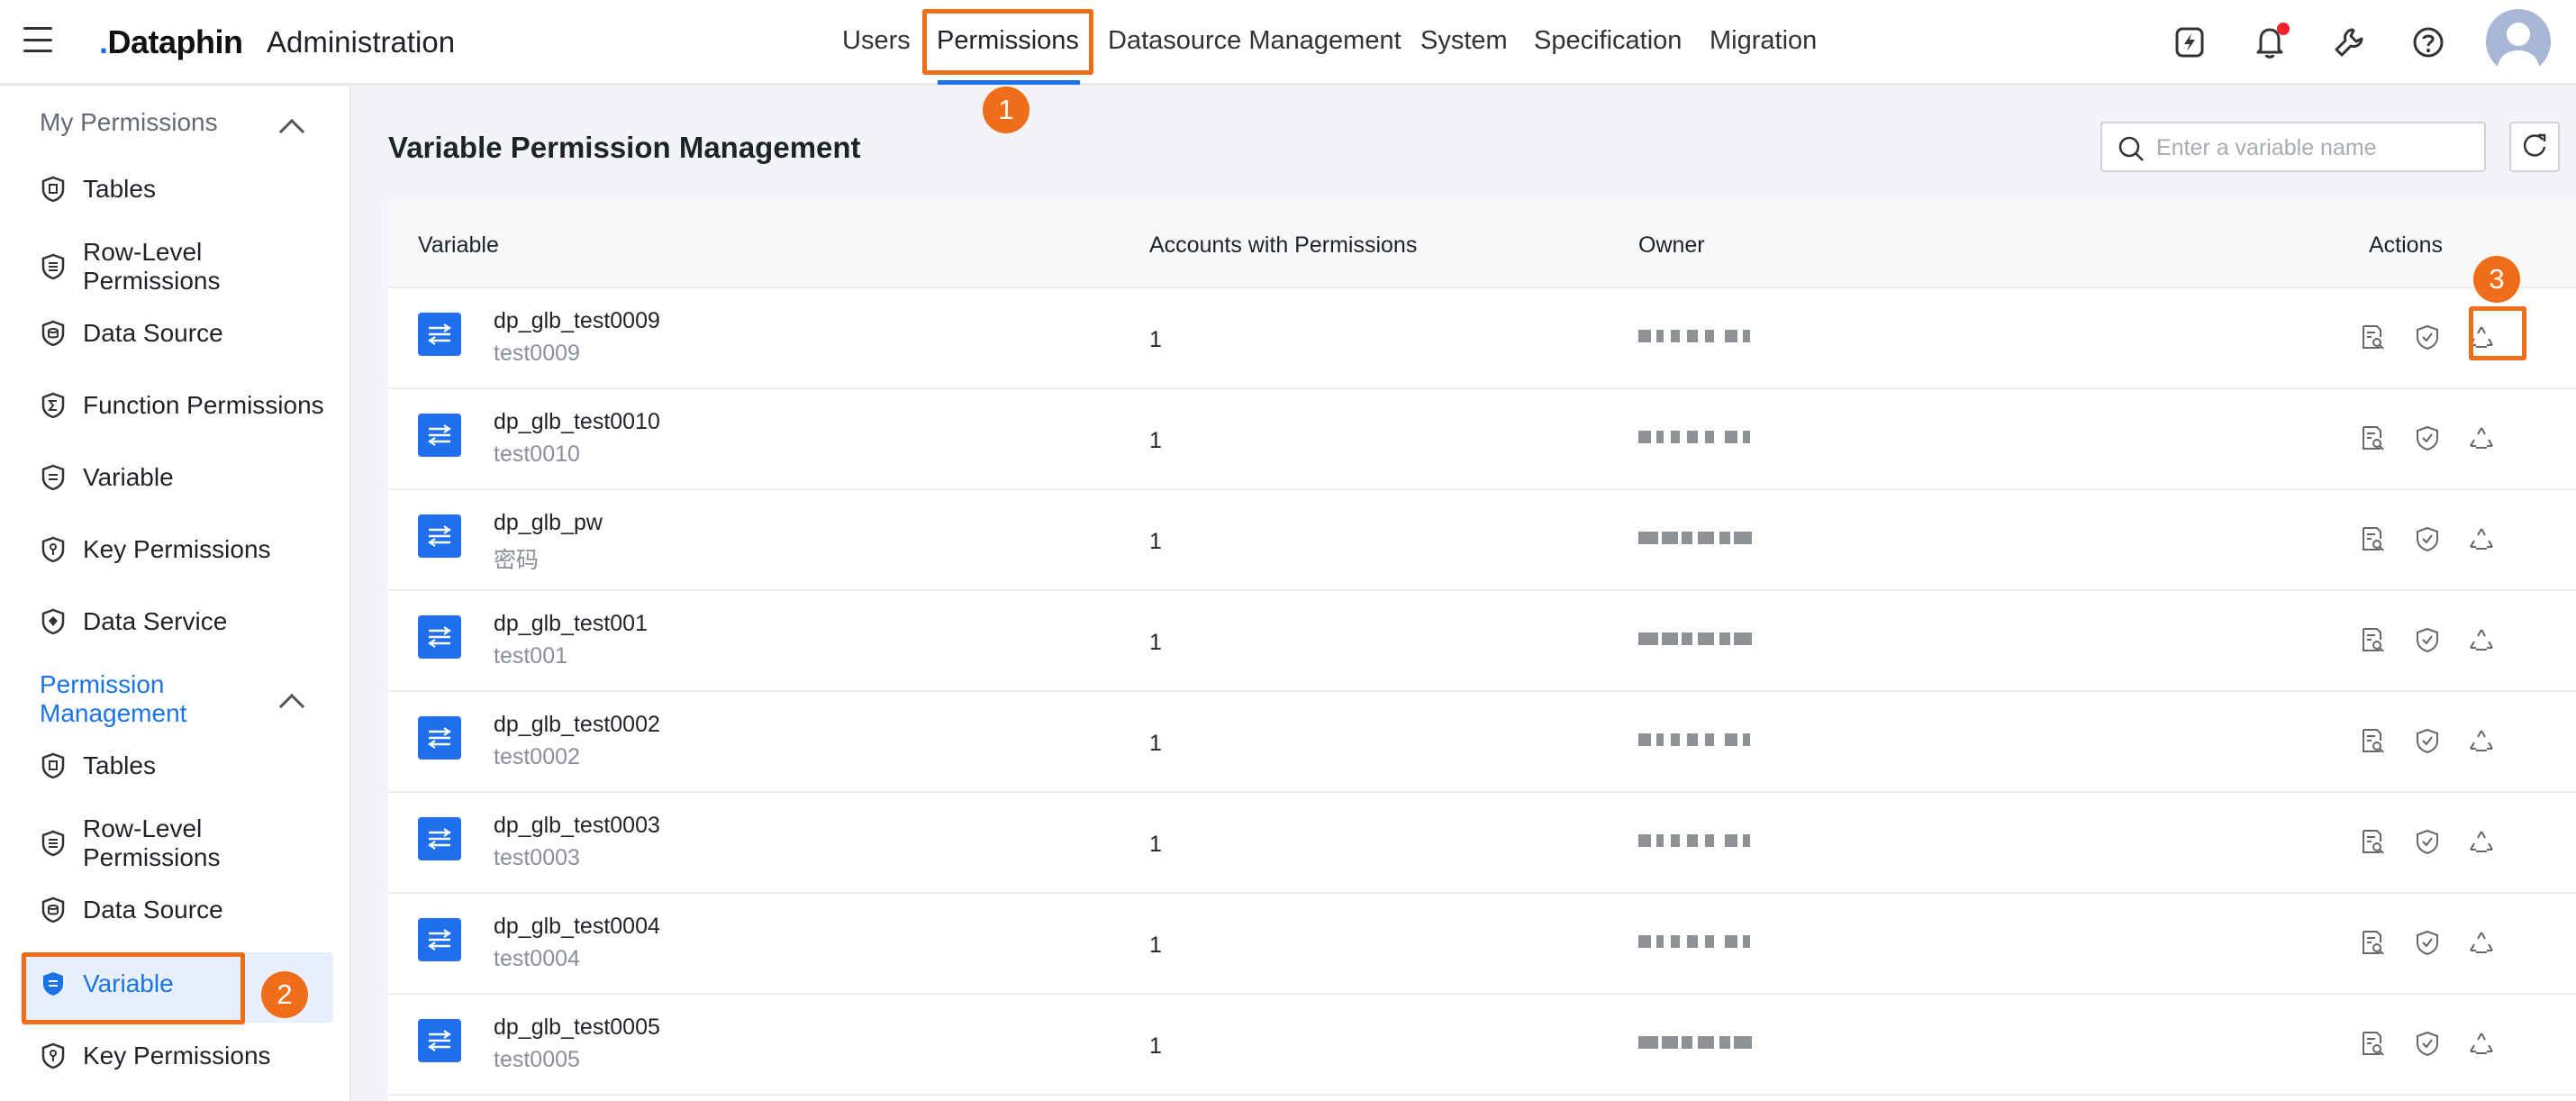 The width and height of the screenshot is (2576, 1101). What do you see at coordinates (624, 147) in the screenshot?
I see `page-title: Variable Permission Management` at bounding box center [624, 147].